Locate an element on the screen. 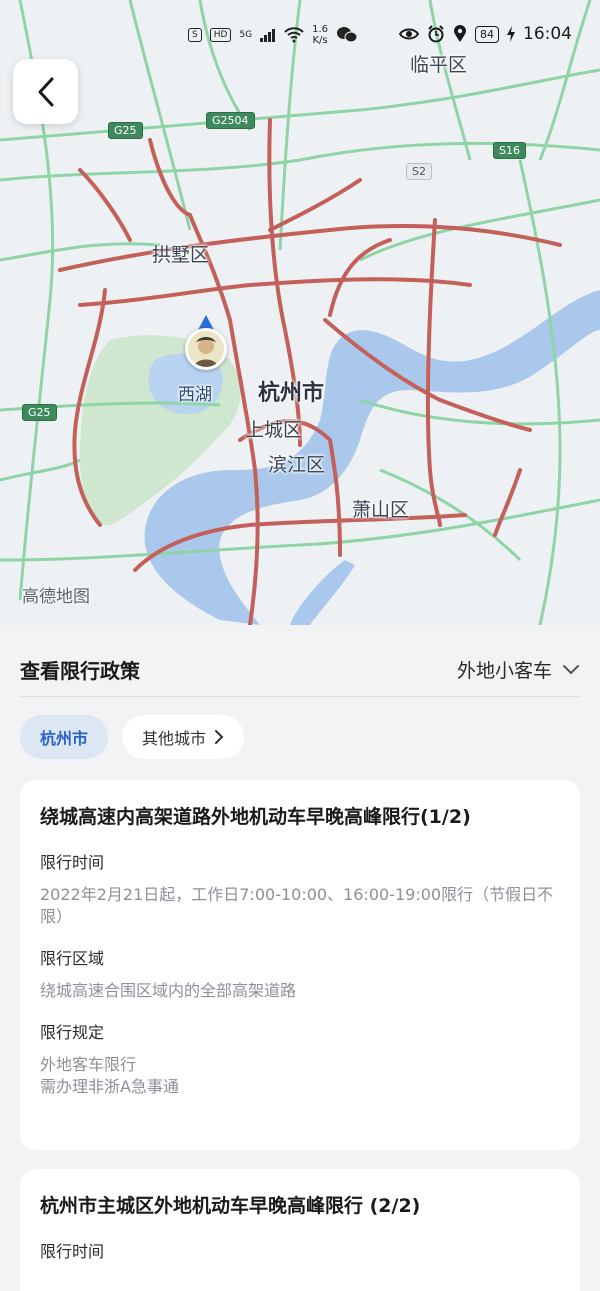 This screenshot has height=1291, width=600. road-shield-g25: G25 is located at coordinates (125, 130).